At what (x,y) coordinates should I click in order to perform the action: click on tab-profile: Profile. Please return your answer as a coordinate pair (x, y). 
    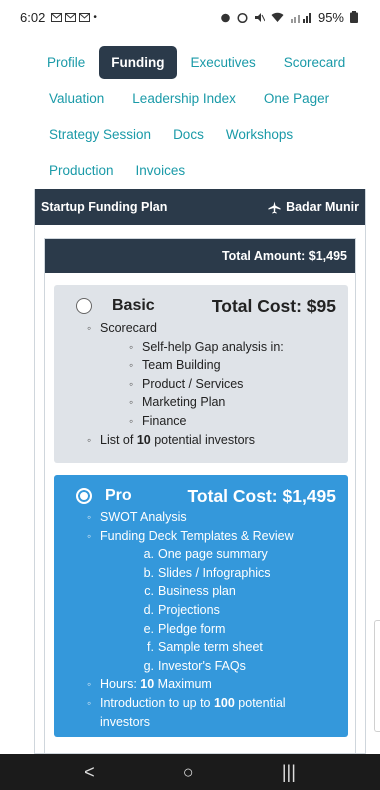
    Looking at the image, I should click on (66, 62).